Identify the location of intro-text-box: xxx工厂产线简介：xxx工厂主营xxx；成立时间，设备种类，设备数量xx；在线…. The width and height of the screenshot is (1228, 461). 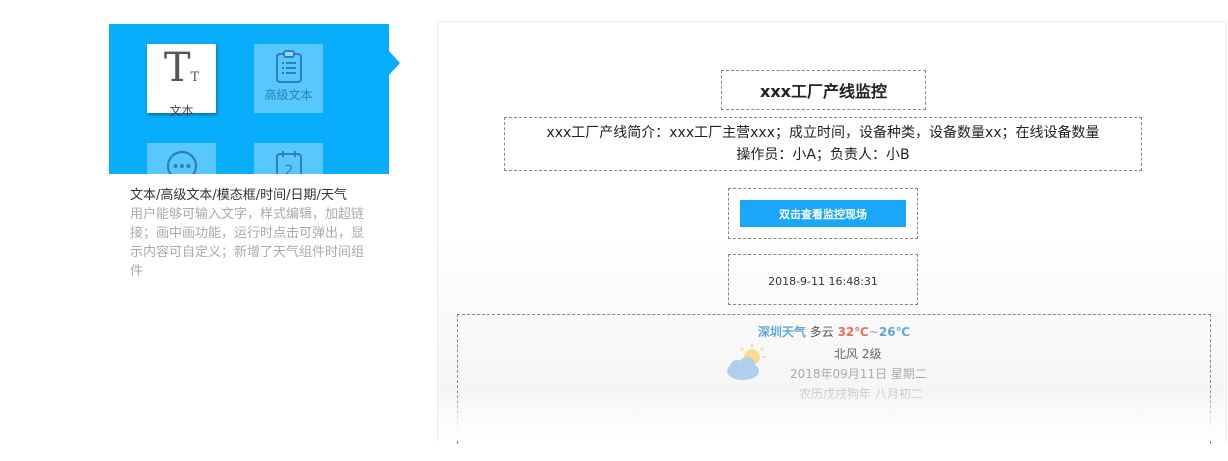
(823, 144).